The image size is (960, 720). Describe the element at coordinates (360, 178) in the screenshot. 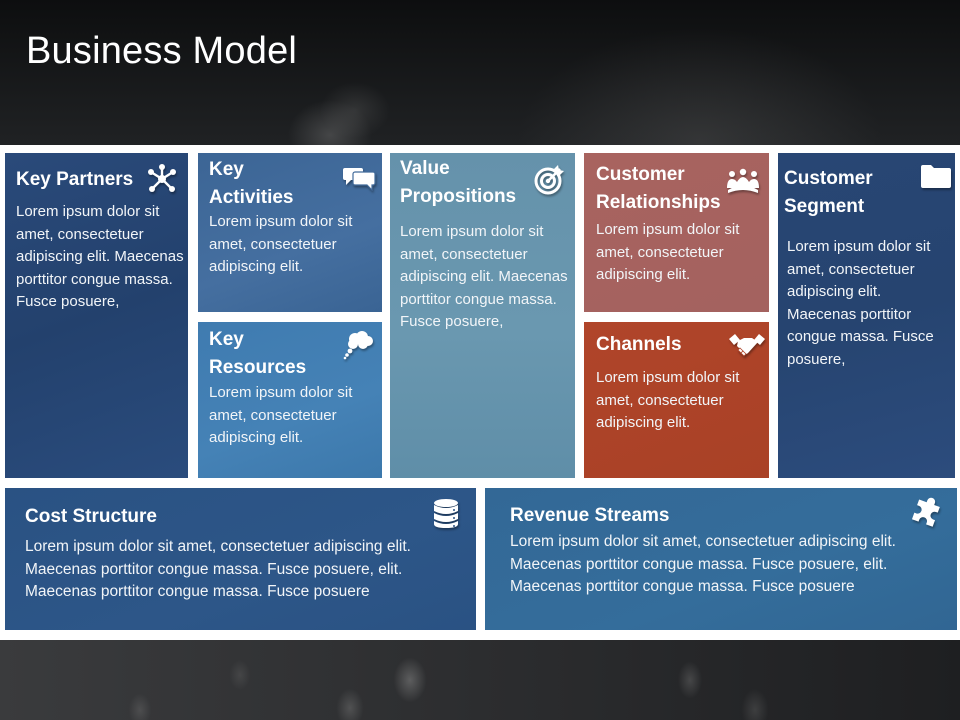

I see `chat-bubbles-icon` at that location.